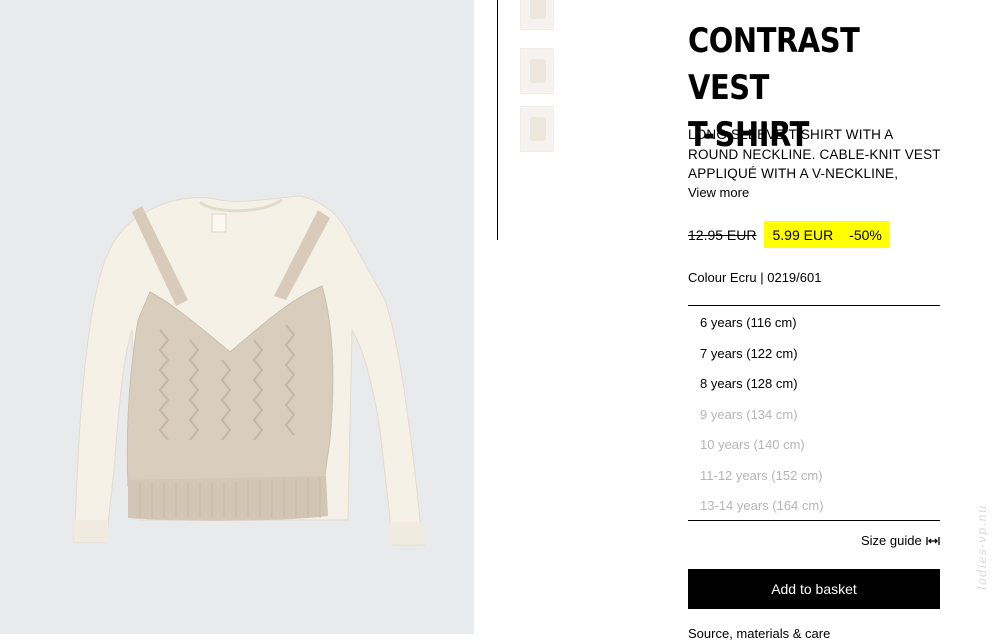 This screenshot has width=1000, height=641. Describe the element at coordinates (749, 353) in the screenshot. I see `size-option-7-years: 7 years (122 cm)` at that location.